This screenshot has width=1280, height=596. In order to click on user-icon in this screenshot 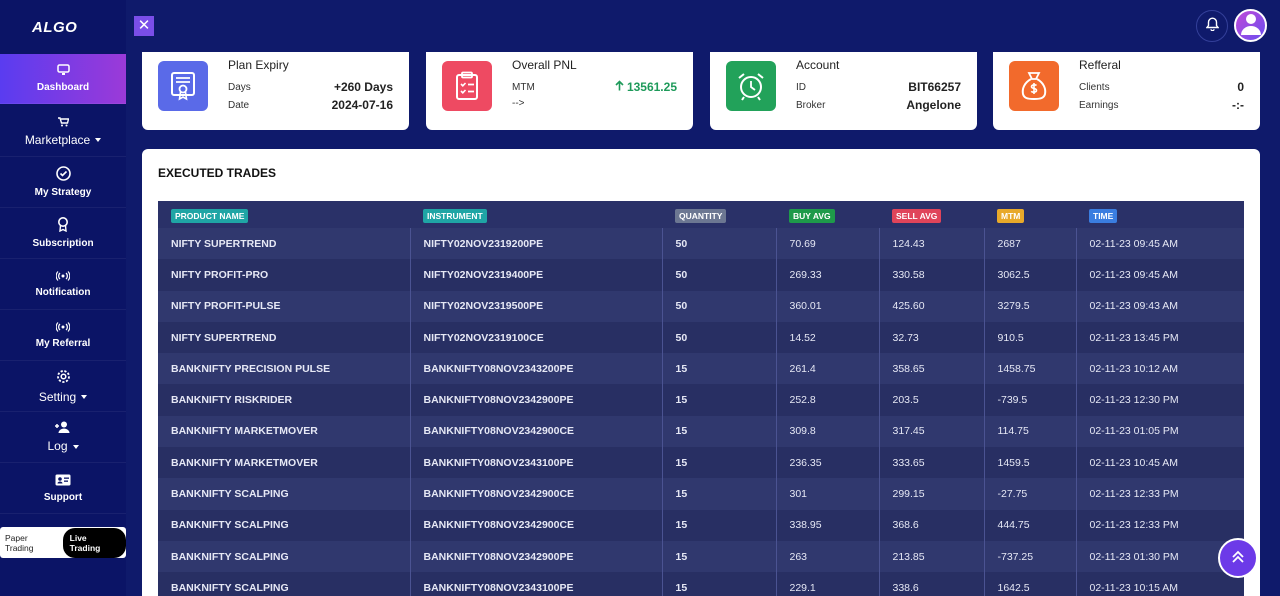, I will do `click(1251, 25)`.